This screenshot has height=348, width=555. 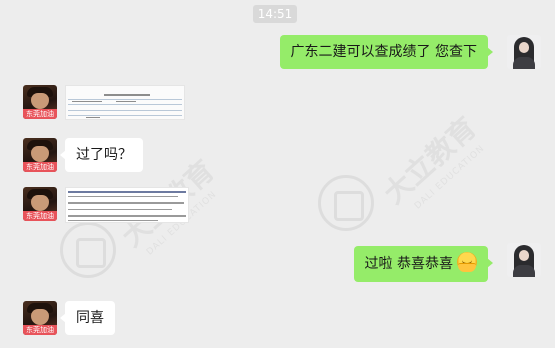 What do you see at coordinates (386, 52) in the screenshot?
I see `message-bubble-sent: 广东二建可以查成绩了 您查下` at bounding box center [386, 52].